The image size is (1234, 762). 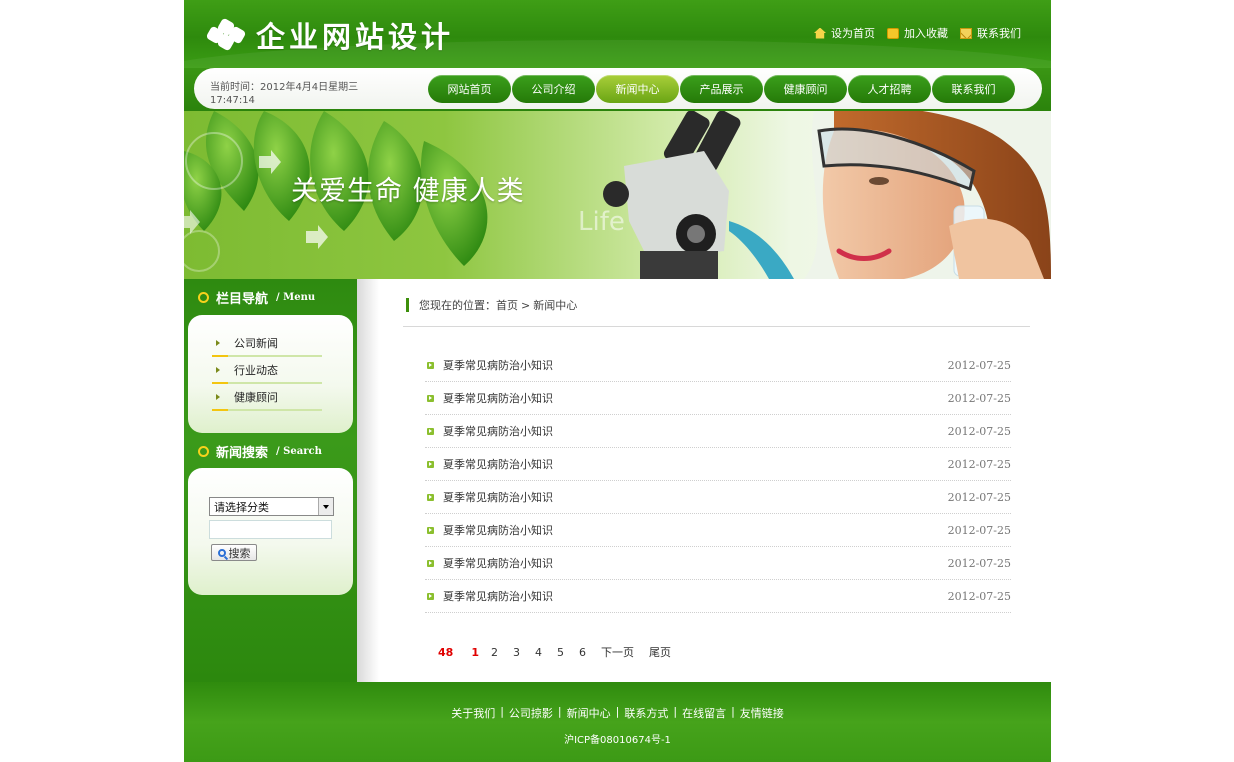 I want to click on top-links: 设为首页 加入收藏 联系我们, so click(x=917, y=33).